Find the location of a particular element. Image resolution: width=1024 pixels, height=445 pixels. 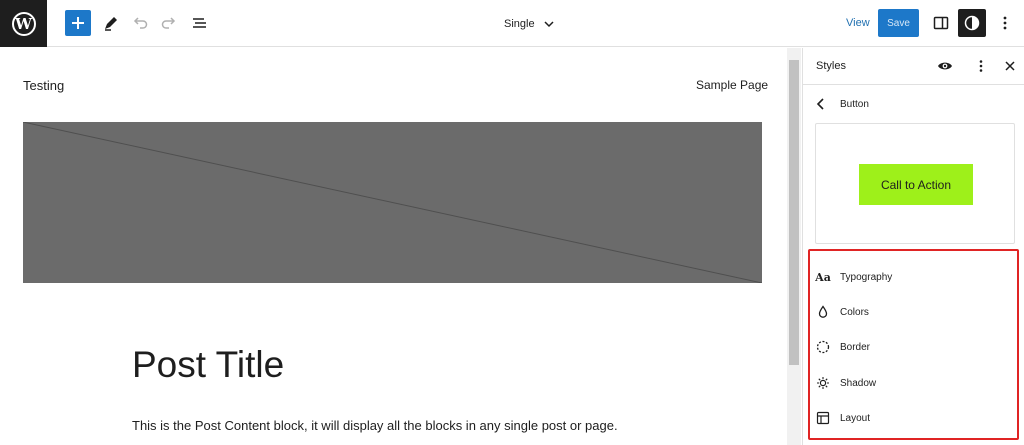

undo-button is located at coordinates (140, 23).